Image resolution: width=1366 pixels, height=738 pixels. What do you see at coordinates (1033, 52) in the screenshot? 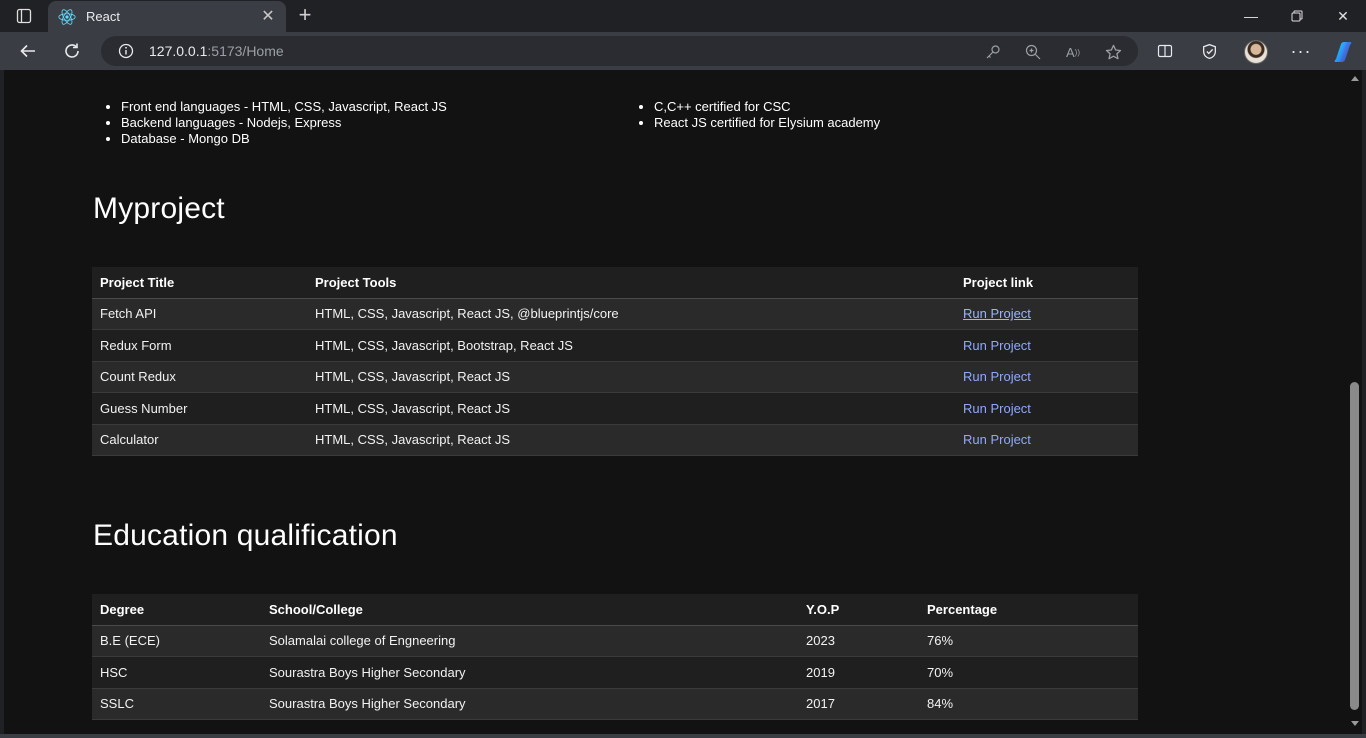
I see `zoom-icon` at bounding box center [1033, 52].